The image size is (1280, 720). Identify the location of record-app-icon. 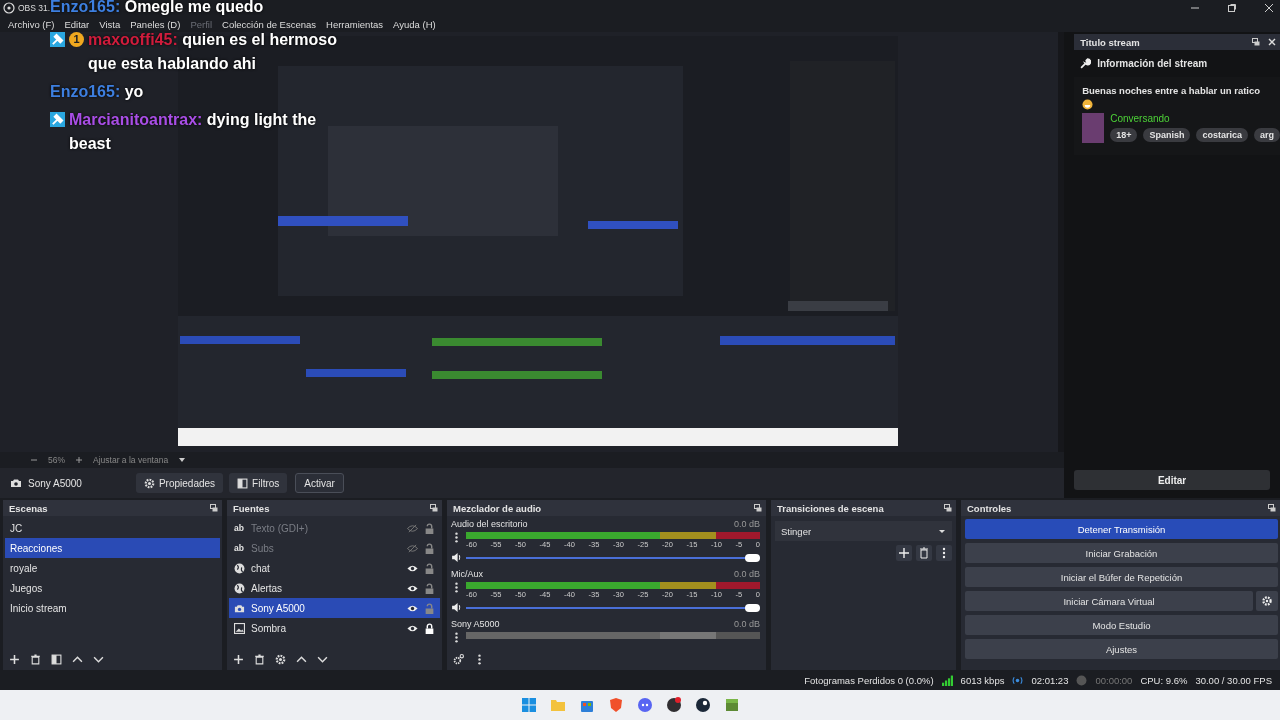
(673, 705).